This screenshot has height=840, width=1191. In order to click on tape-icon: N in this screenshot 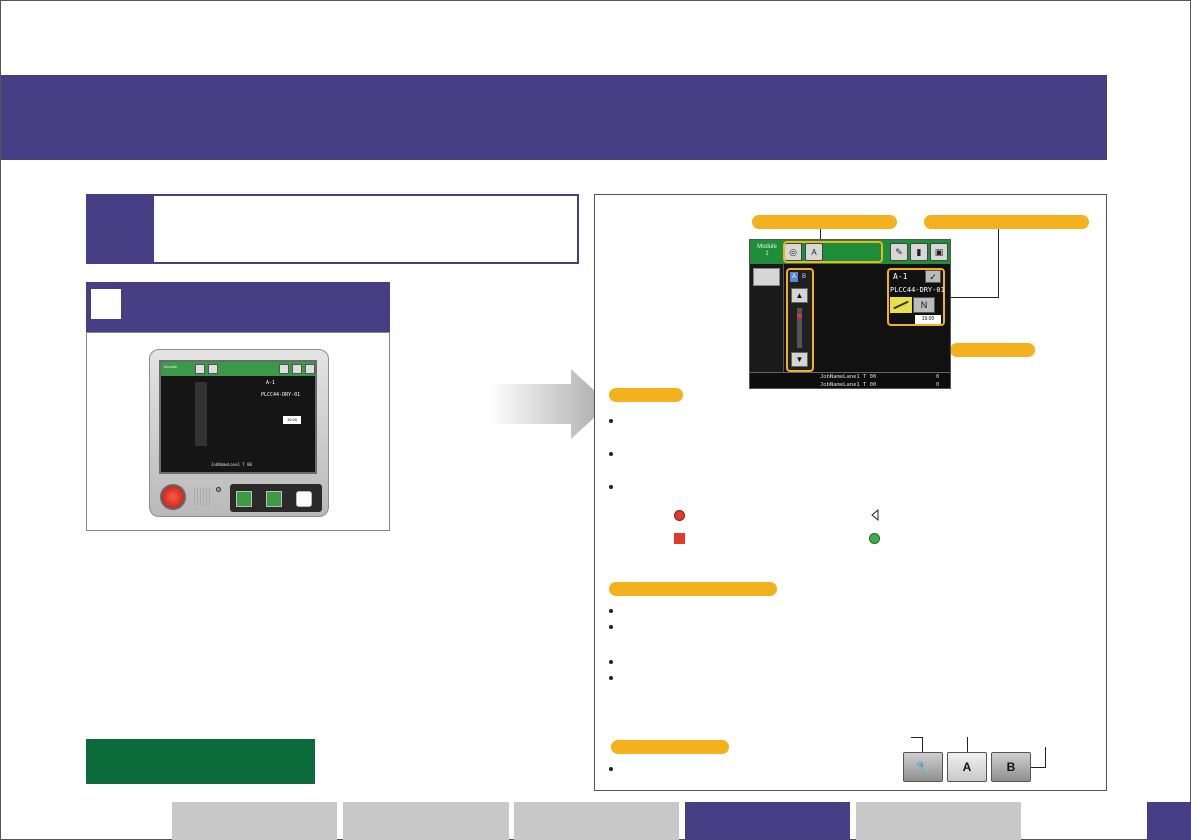, I will do `click(924, 305)`.